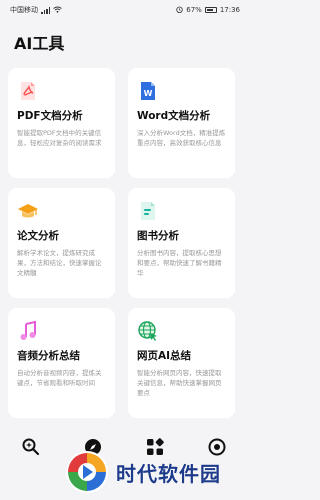  What do you see at coordinates (28, 331) in the screenshot?
I see `music-note-icon` at bounding box center [28, 331].